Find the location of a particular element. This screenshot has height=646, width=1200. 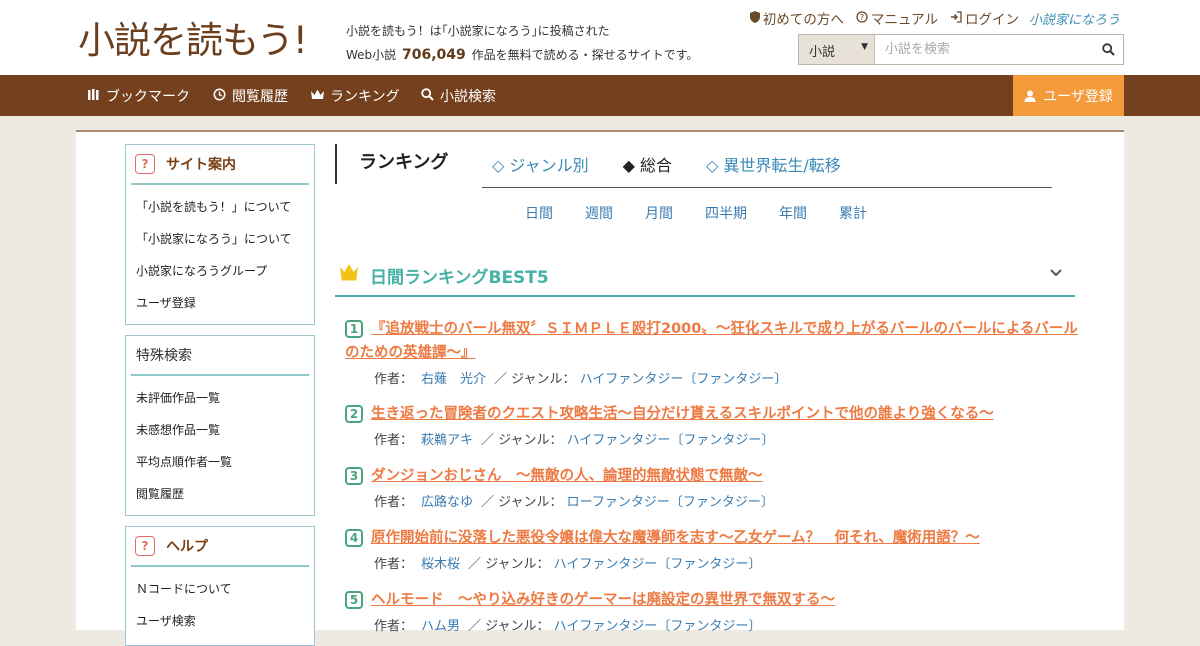

entry-meta: 作者： 萩鵜アキ／ ジャンル： ハイファンタジー〔ファンタジー〕 is located at coordinates (574, 440).